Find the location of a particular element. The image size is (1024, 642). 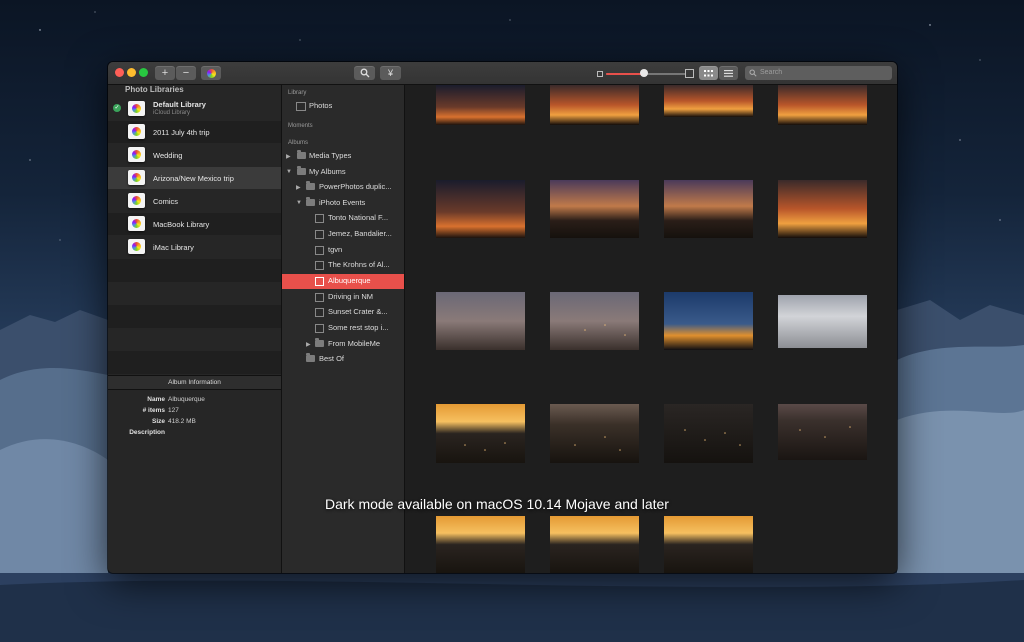

library-sublabel: iCloud Library is located at coordinates (172, 113).